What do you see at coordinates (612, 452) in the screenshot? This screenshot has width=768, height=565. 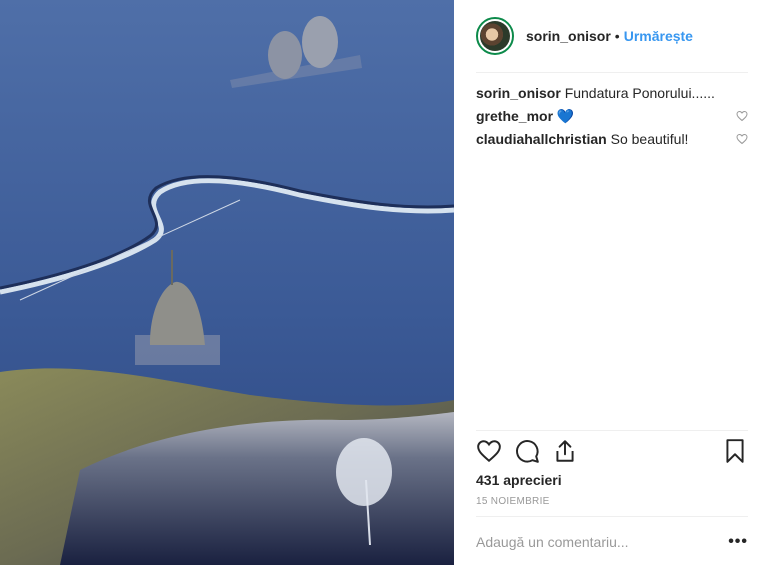 I see `post-actions` at bounding box center [612, 452].